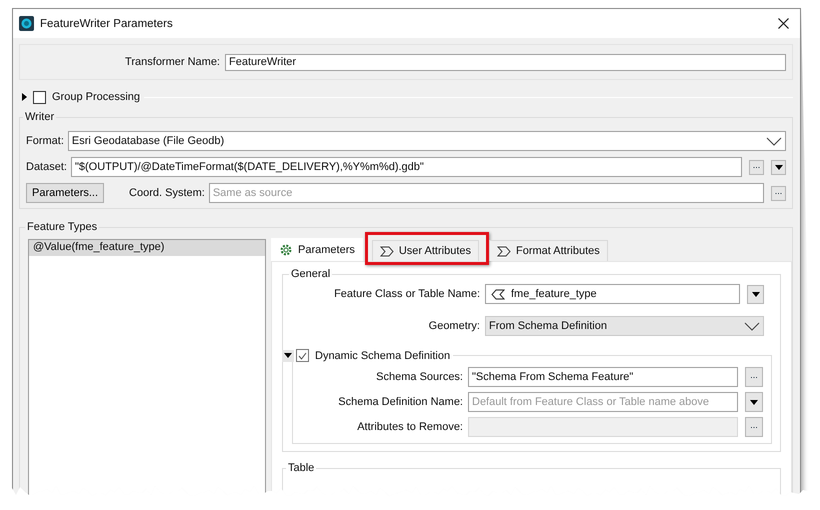  I want to click on field-label: Dataset:, so click(46, 167).